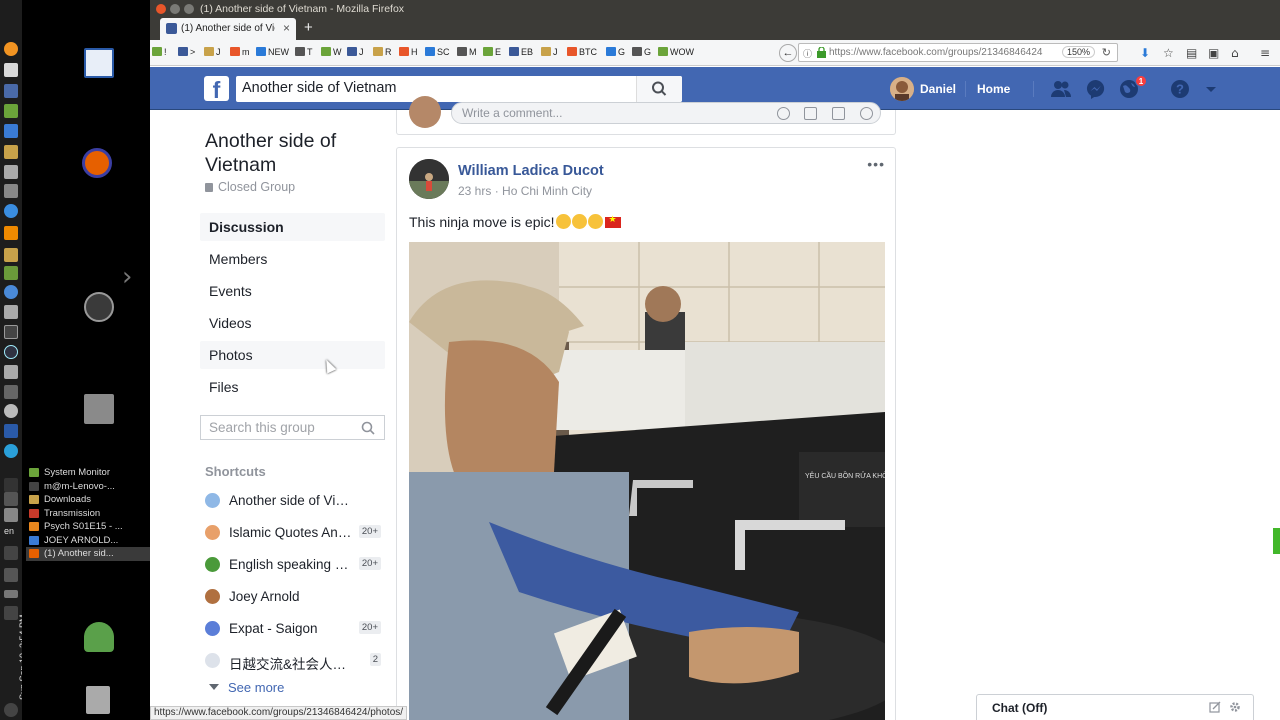 This screenshot has height=720, width=1280. What do you see at coordinates (1145, 53) in the screenshot?
I see `download-icon: ⬇` at bounding box center [1145, 53].